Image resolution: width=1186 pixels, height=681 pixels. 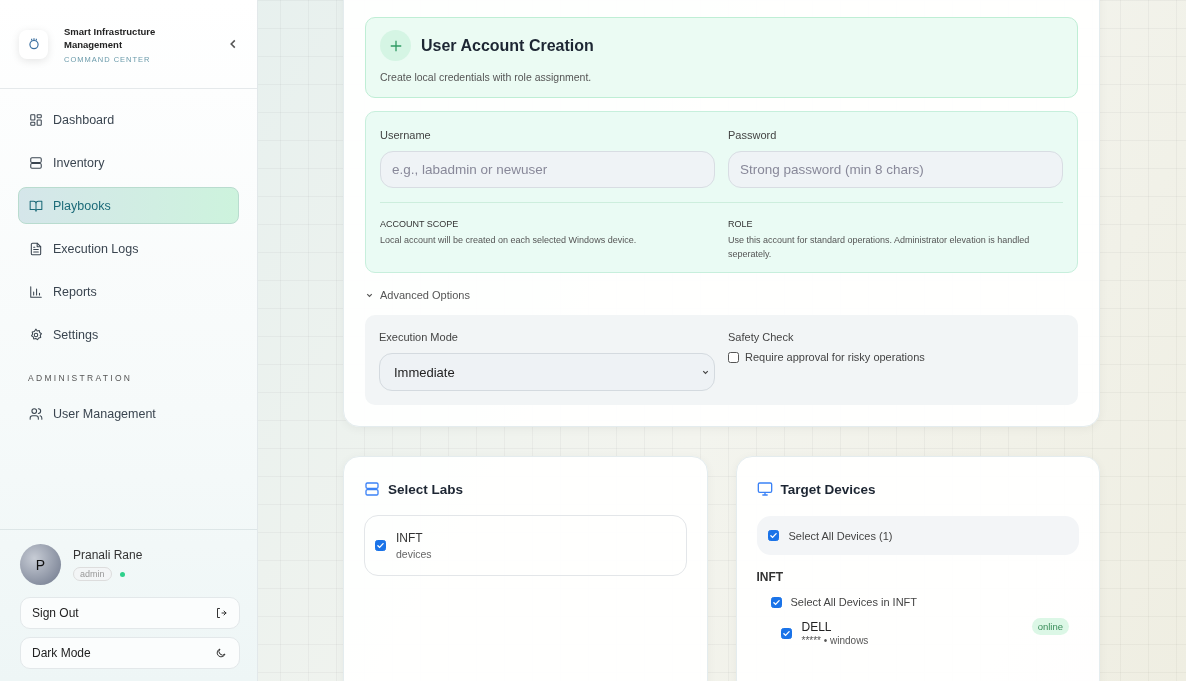 What do you see at coordinates (221, 653) in the screenshot?
I see `moon-icon` at bounding box center [221, 653].